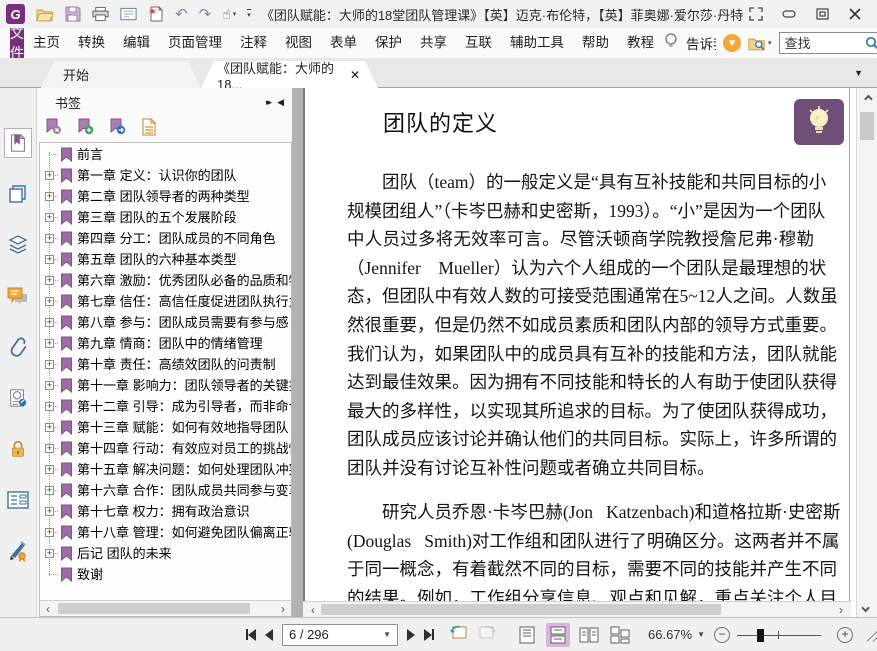  Describe the element at coordinates (195, 43) in the screenshot. I see `menu-item: 页面管理` at that location.